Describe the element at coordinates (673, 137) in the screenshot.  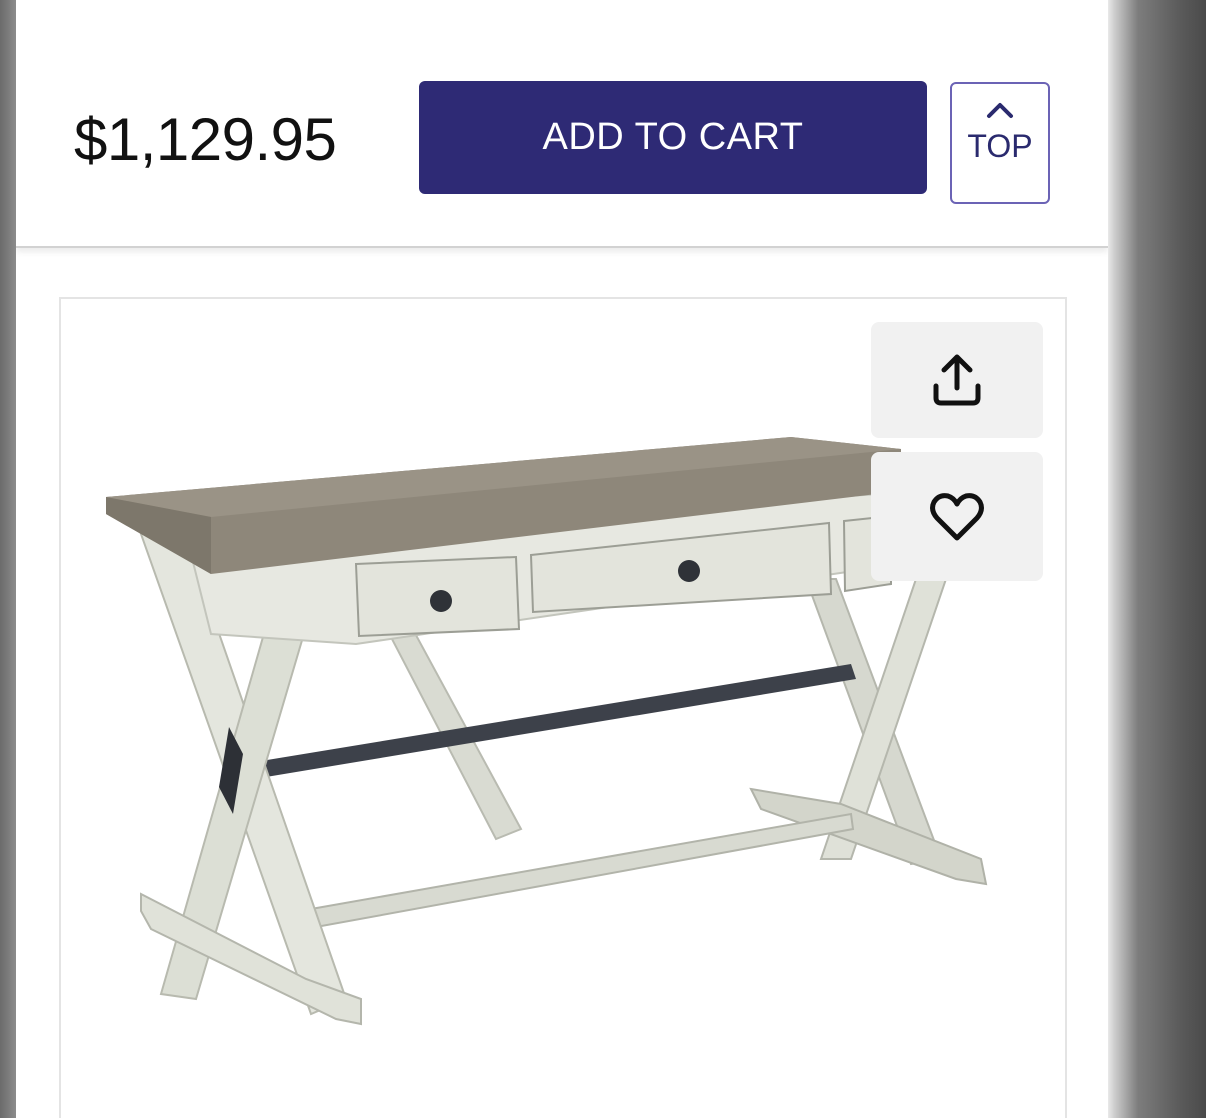
I see `add-to-cart-button: ADD TO CART` at that location.